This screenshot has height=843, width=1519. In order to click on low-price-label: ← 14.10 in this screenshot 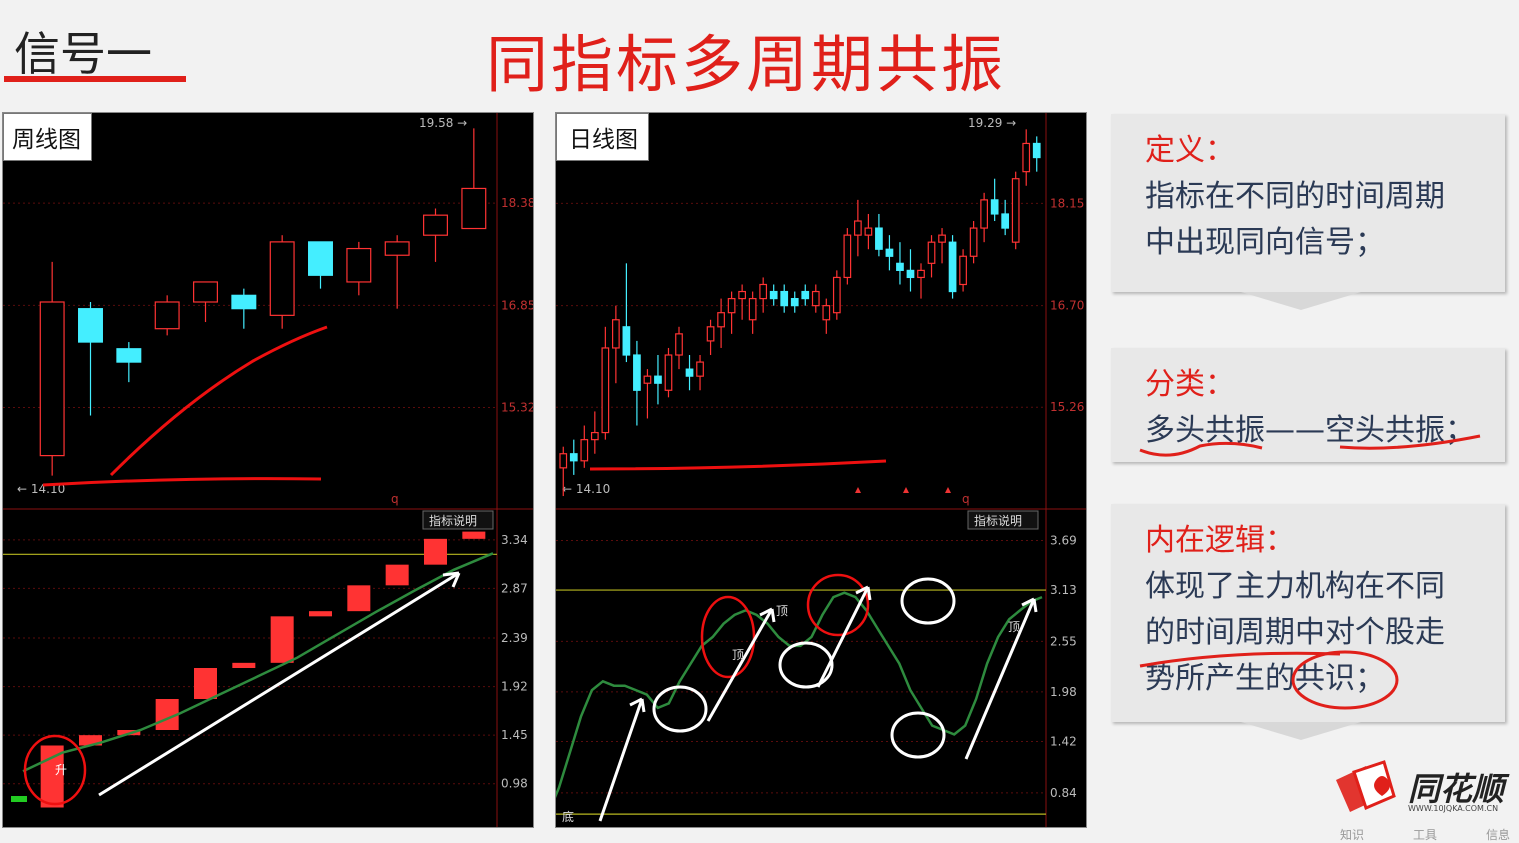, I will do `click(586, 489)`.